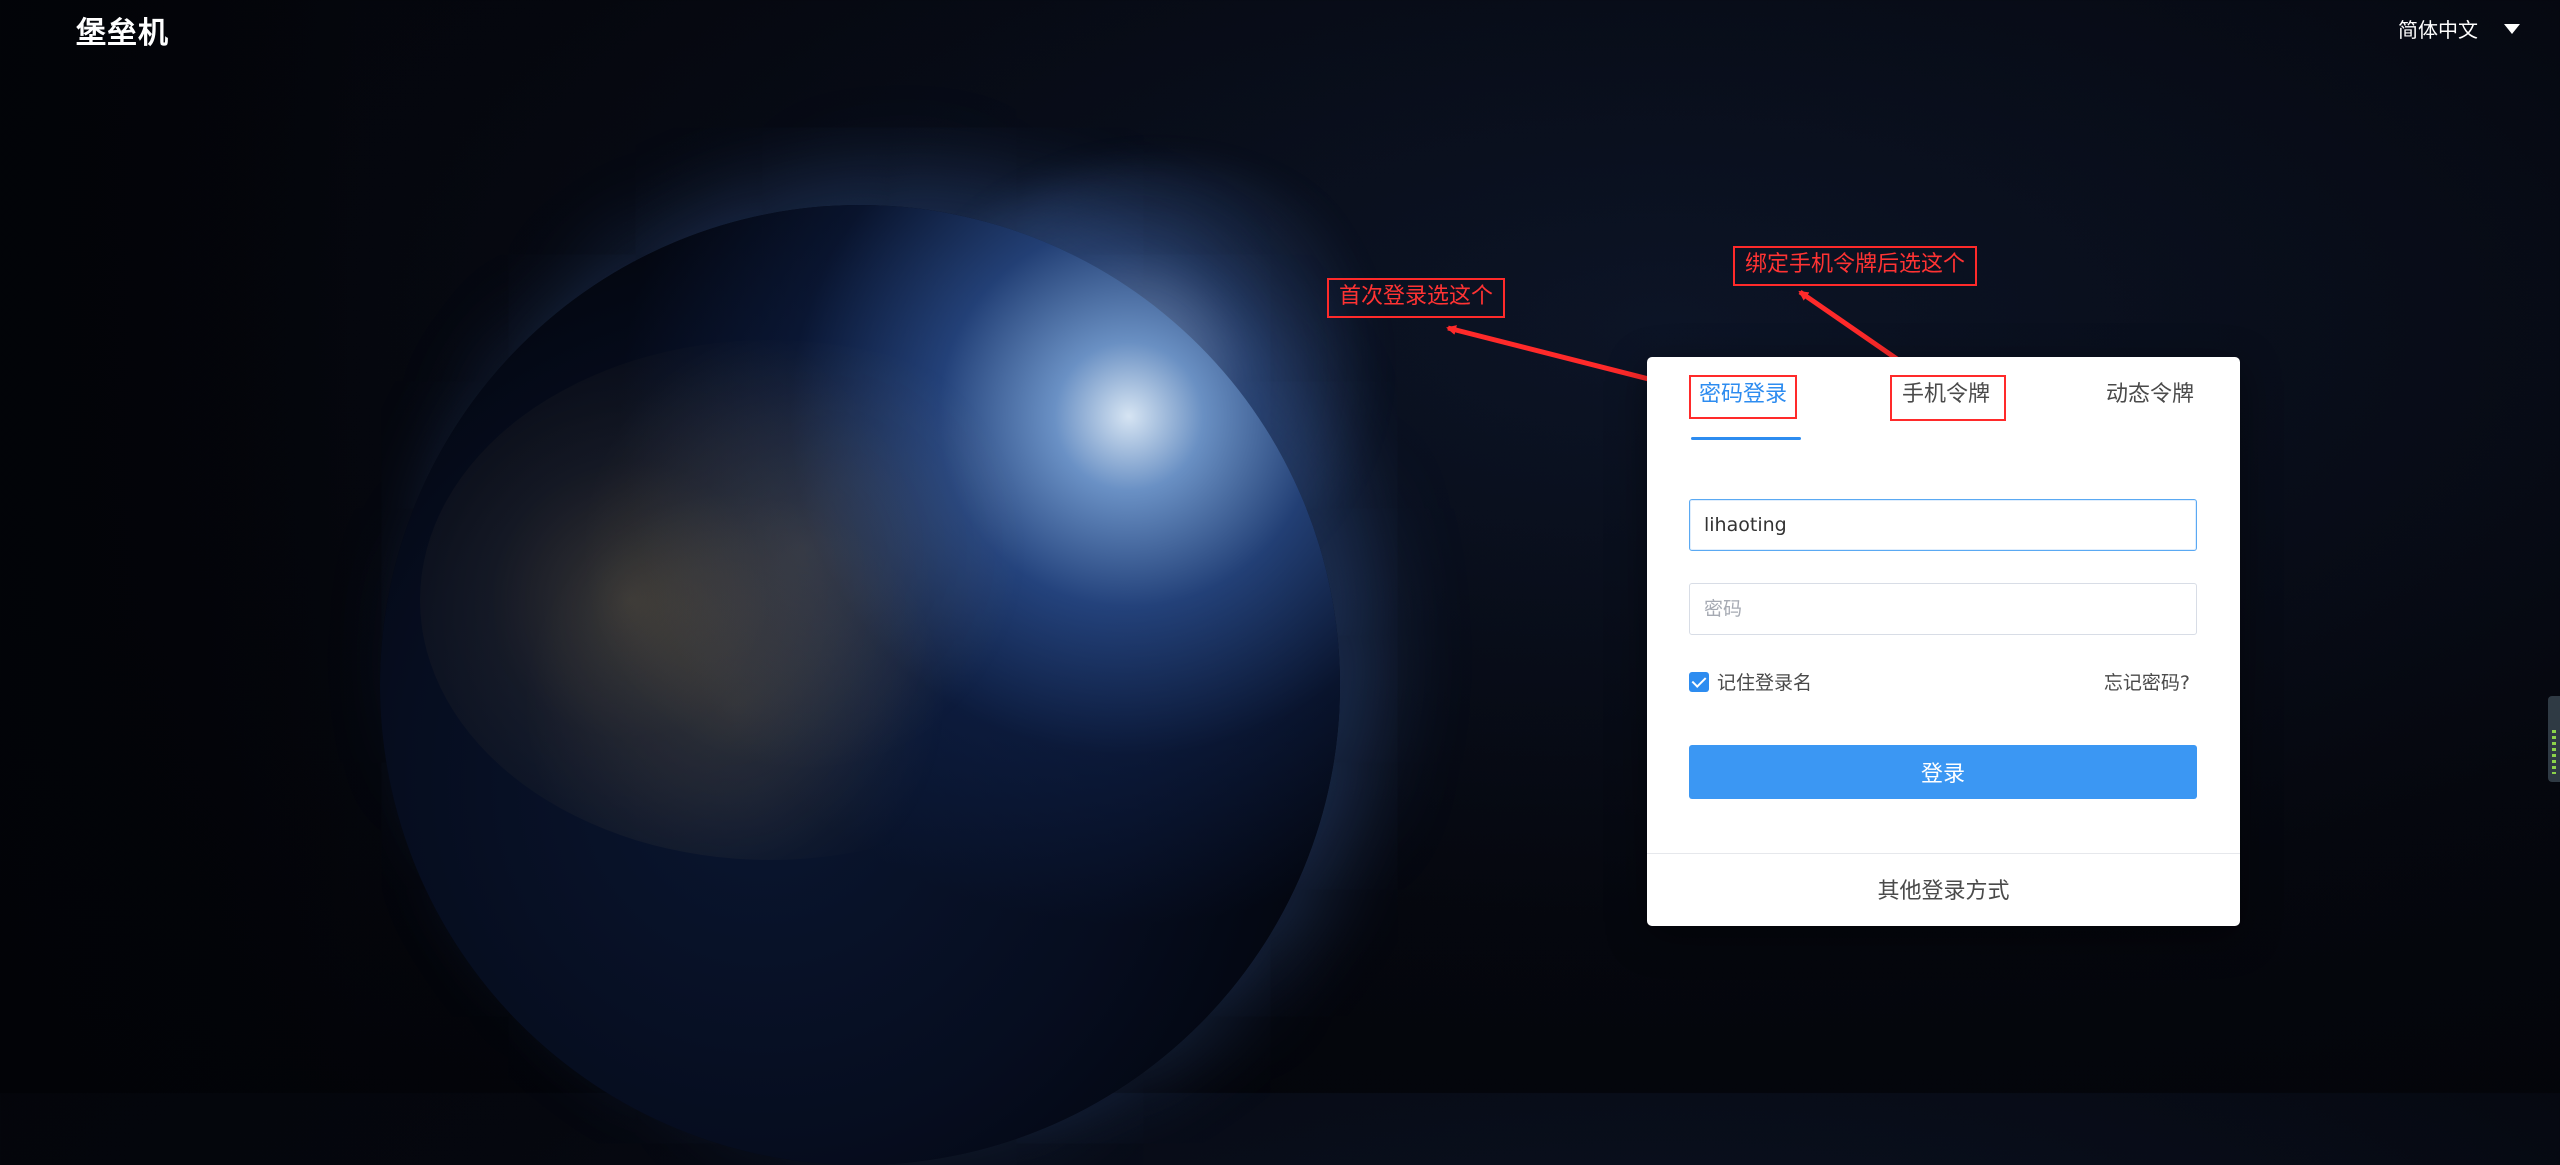 The width and height of the screenshot is (2560, 1165). What do you see at coordinates (1943, 641) in the screenshot?
I see `login-card: 密码登录 手机令牌 动态令牌 记住登录名 忘记密码? 登录 其他登录方式` at bounding box center [1943, 641].